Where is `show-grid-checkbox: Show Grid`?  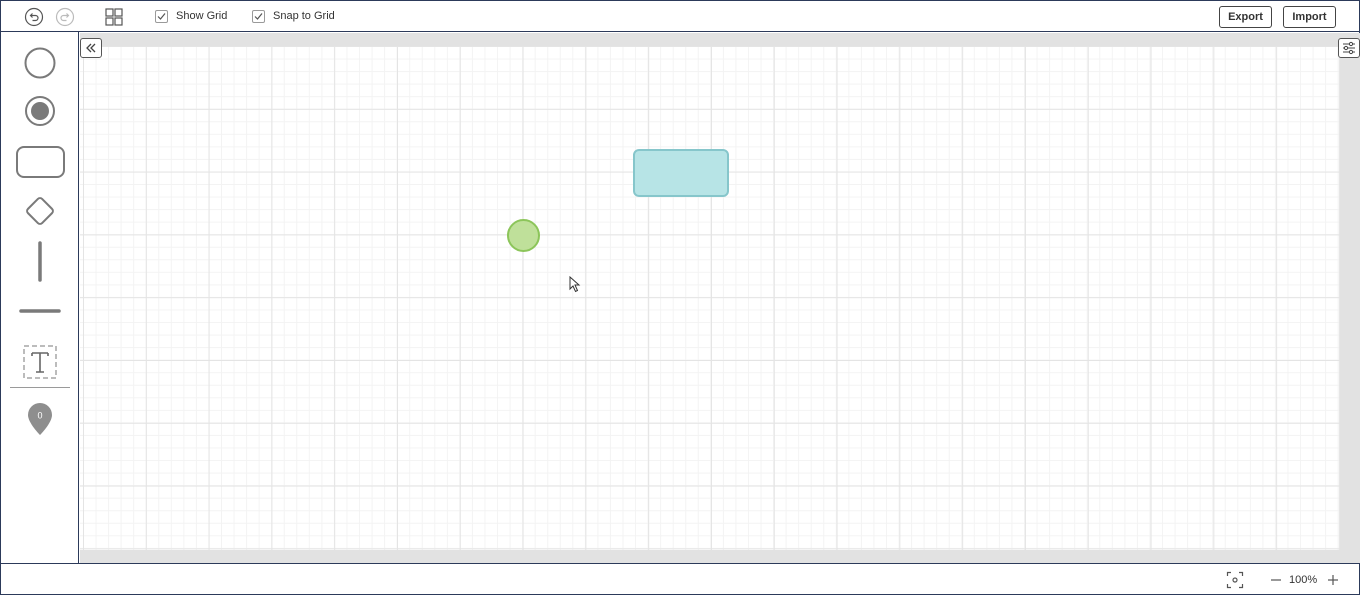 show-grid-checkbox: Show Grid is located at coordinates (191, 16).